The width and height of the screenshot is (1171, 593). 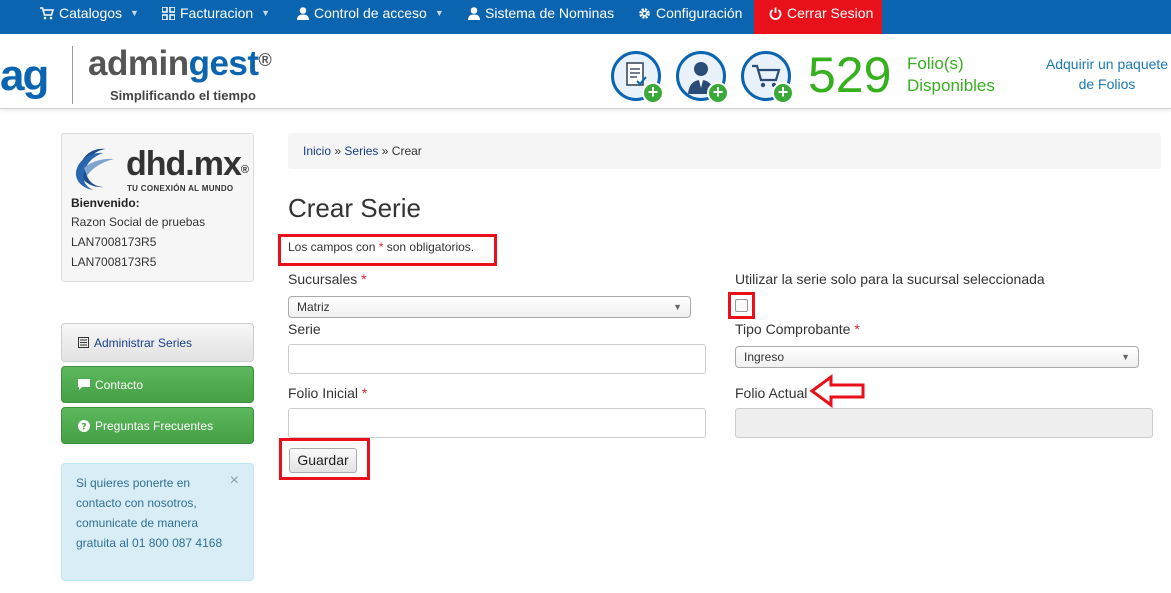 I want to click on close-icon: ×, so click(x=234, y=481).